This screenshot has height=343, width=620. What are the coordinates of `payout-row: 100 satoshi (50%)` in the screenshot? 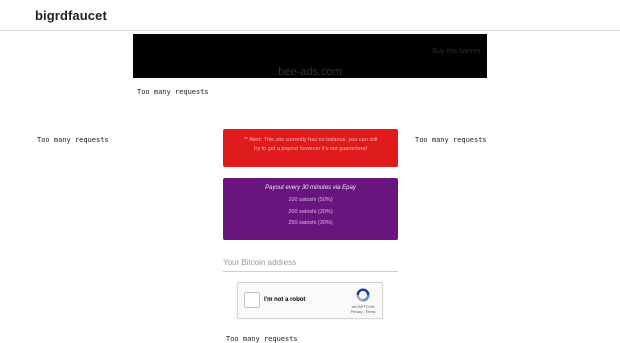 It's located at (310, 200).